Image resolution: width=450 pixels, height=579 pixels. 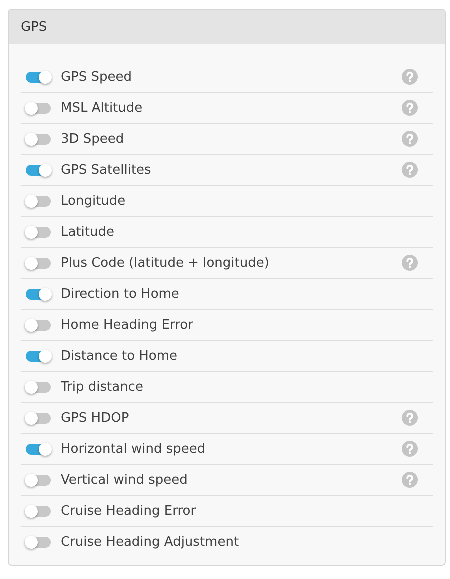 I want to click on option-label: Longitude, so click(x=94, y=201).